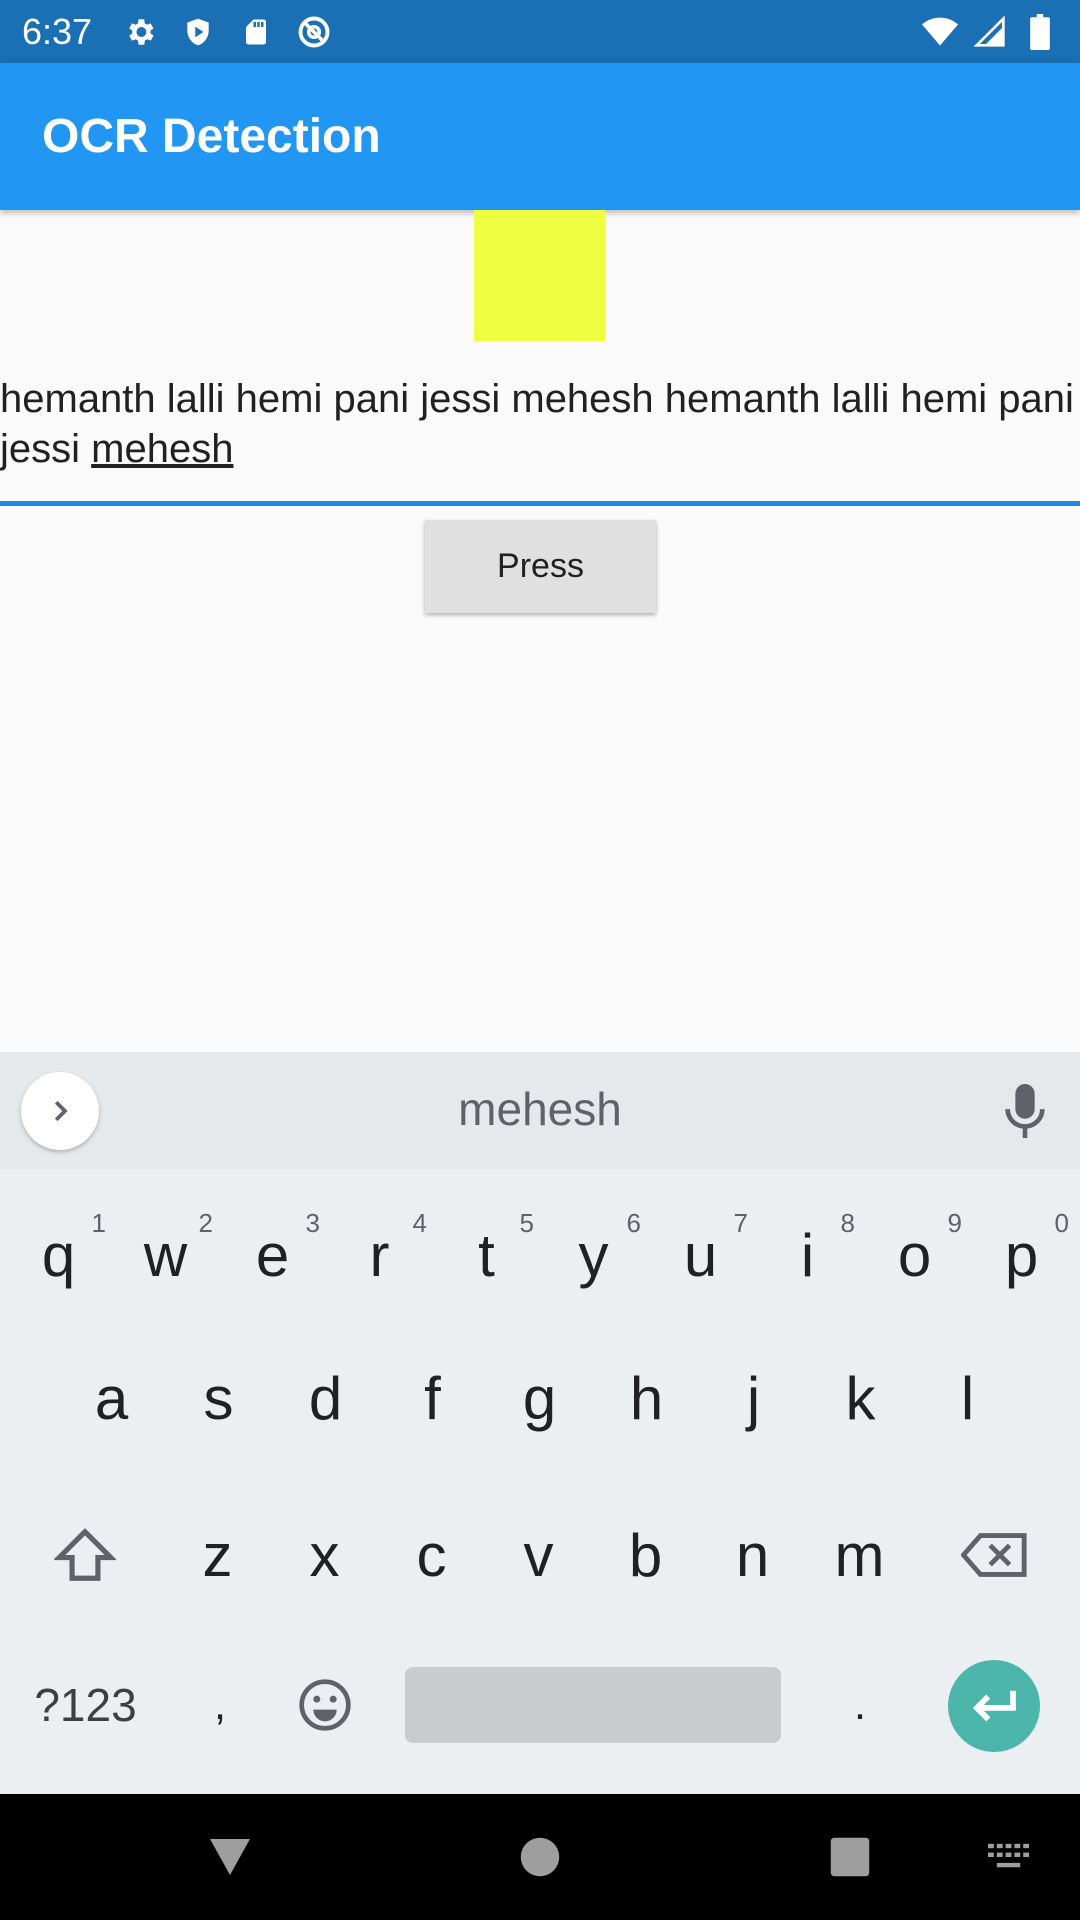  I want to click on navigation-bar, so click(540, 1857).